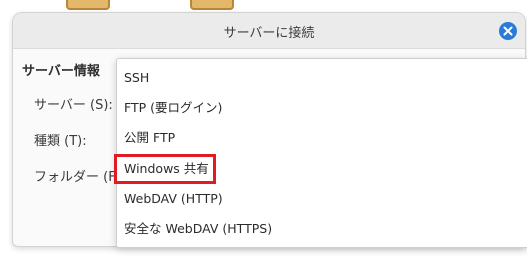 The height and width of the screenshot is (266, 527). What do you see at coordinates (61, 71) in the screenshot?
I see `server-info-heading: サーバー情報` at bounding box center [61, 71].